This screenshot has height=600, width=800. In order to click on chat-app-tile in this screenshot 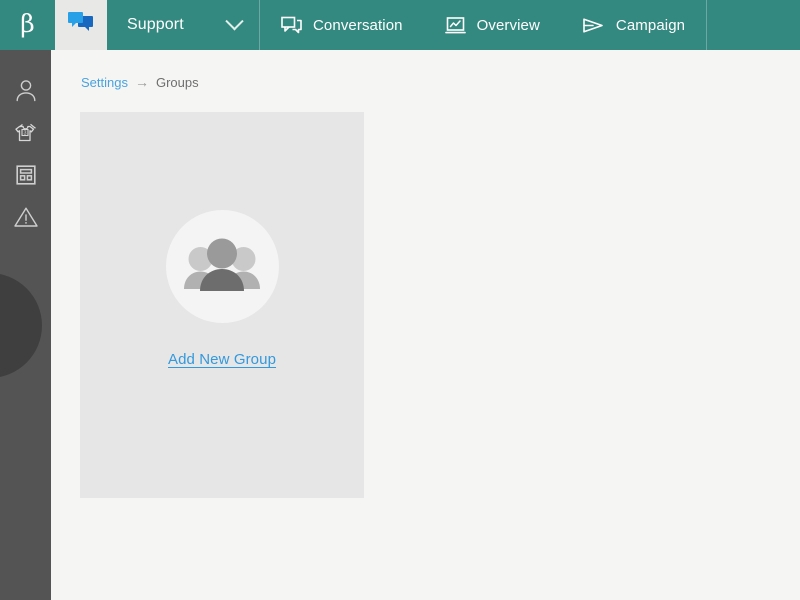, I will do `click(81, 25)`.